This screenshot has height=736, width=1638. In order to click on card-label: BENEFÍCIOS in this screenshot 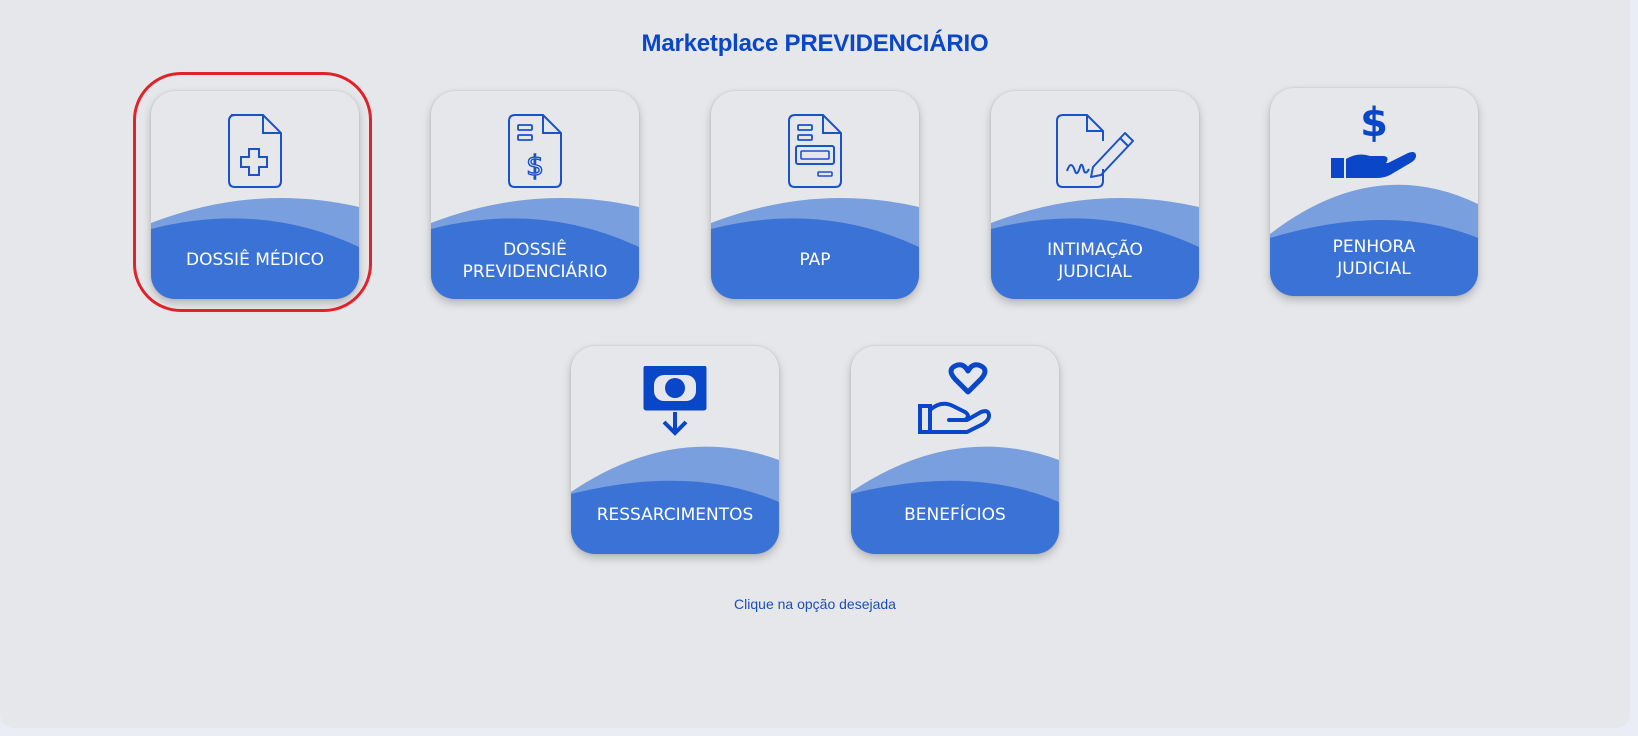, I will do `click(955, 515)`.